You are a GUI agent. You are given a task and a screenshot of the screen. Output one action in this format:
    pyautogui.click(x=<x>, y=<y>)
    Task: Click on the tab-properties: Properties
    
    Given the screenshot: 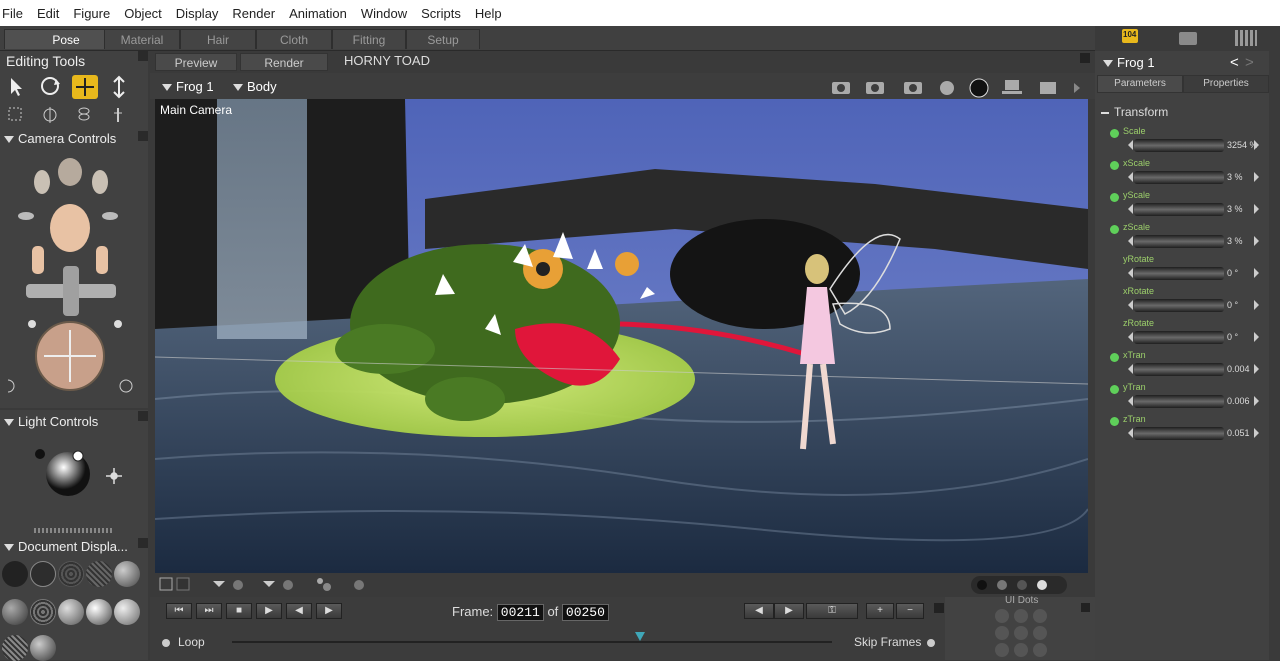 What is the action you would take?
    pyautogui.click(x=1226, y=84)
    